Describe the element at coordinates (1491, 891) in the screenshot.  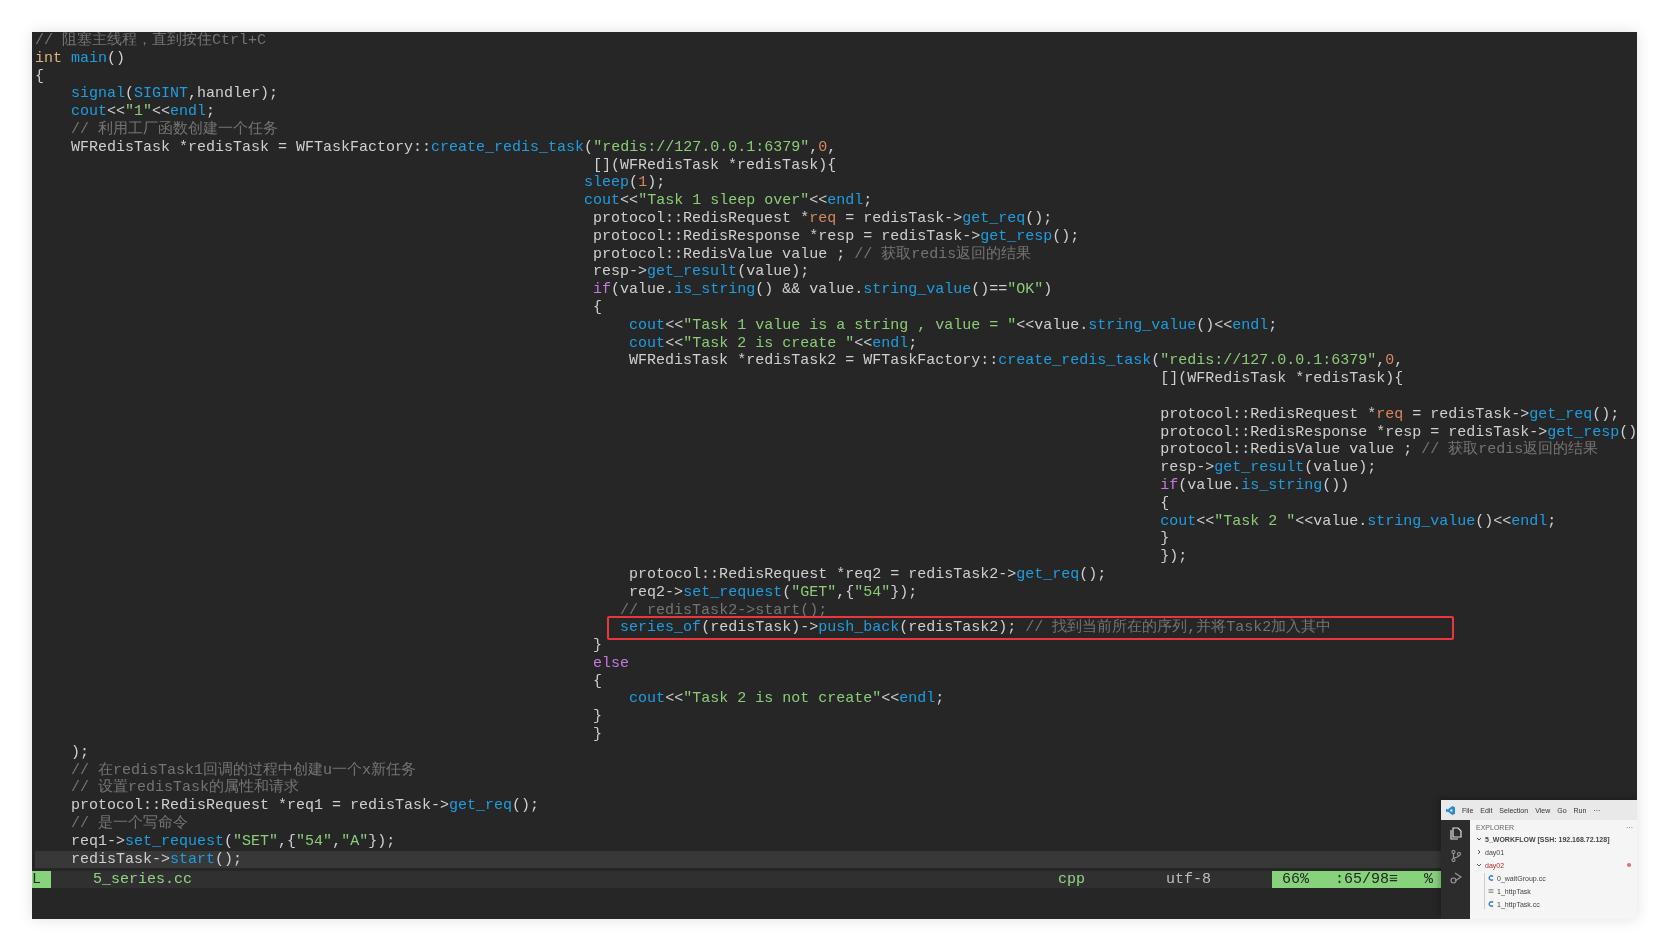
I see `text-file-icon` at that location.